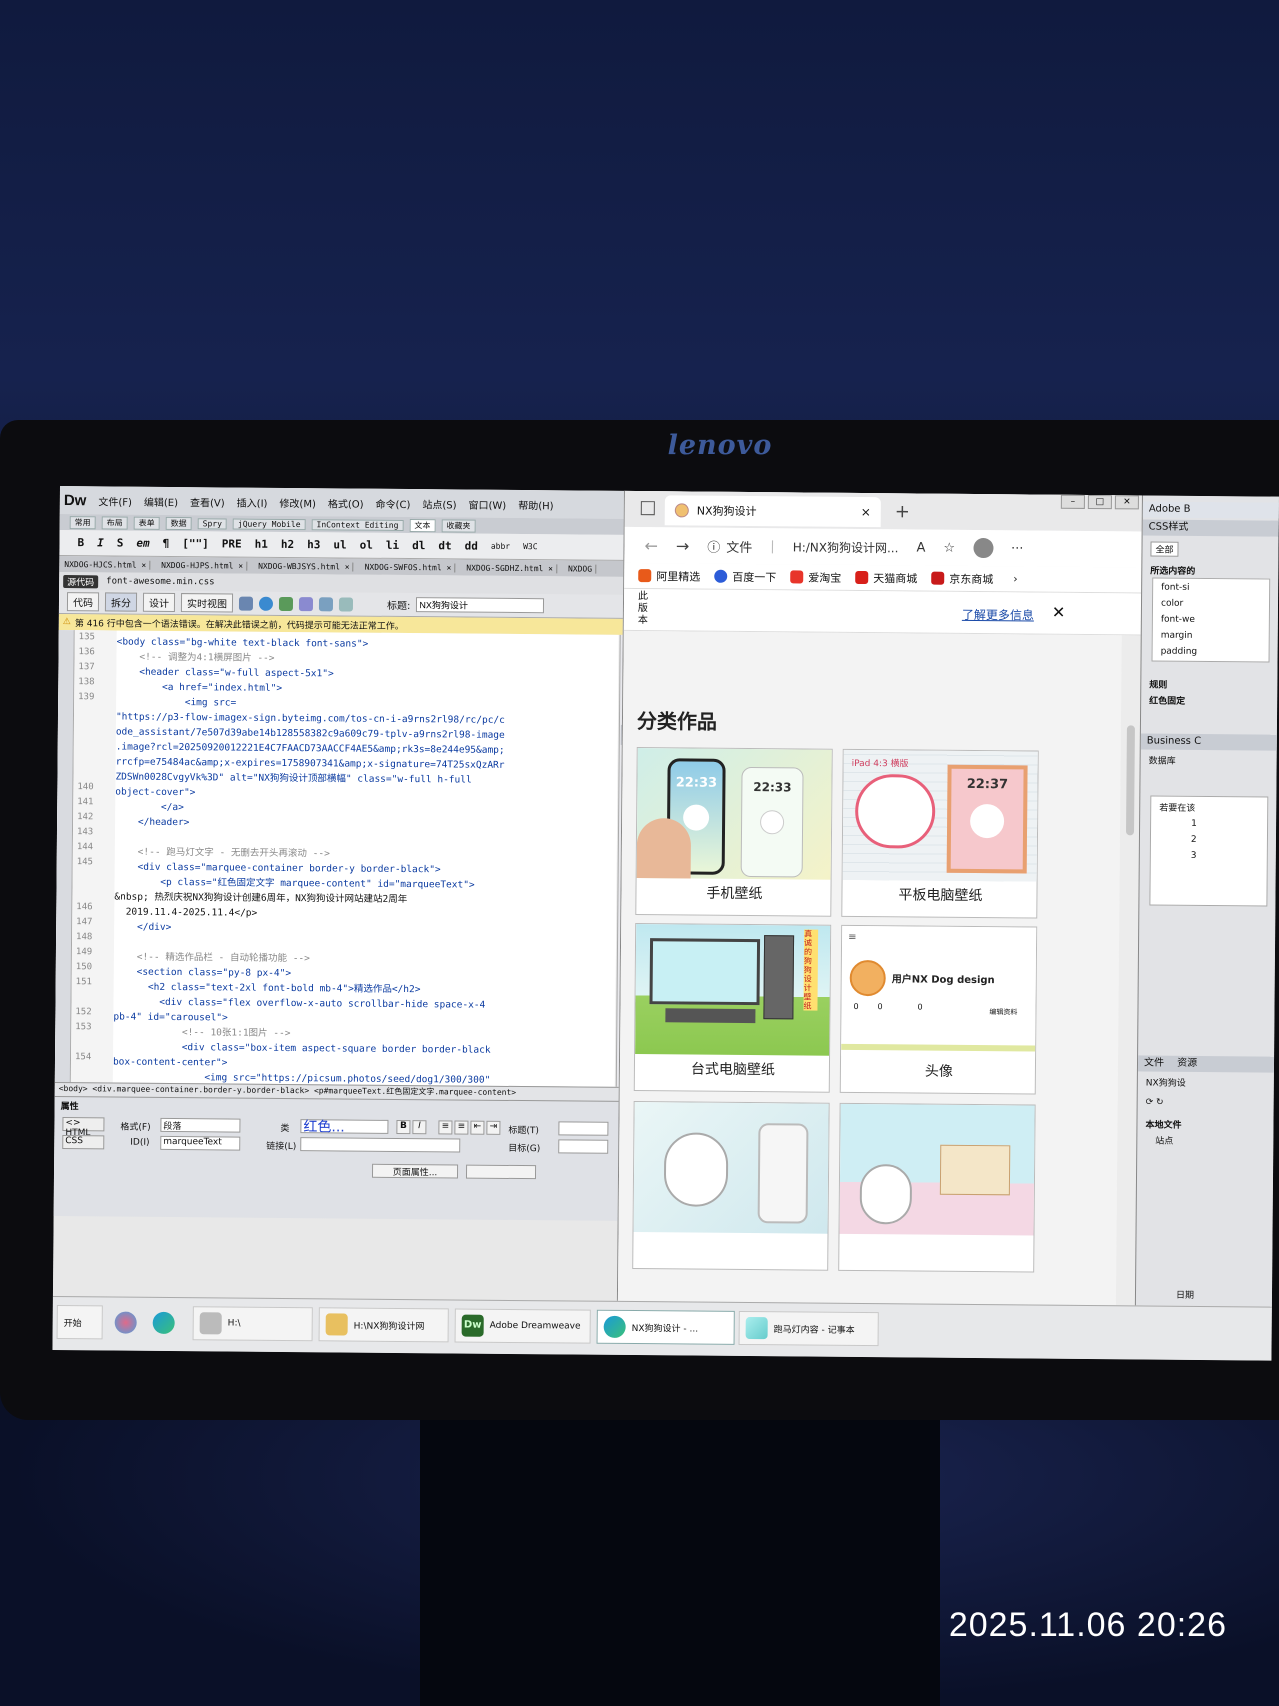  Describe the element at coordinates (418, 545) in the screenshot. I see `dl-button: dl` at that location.